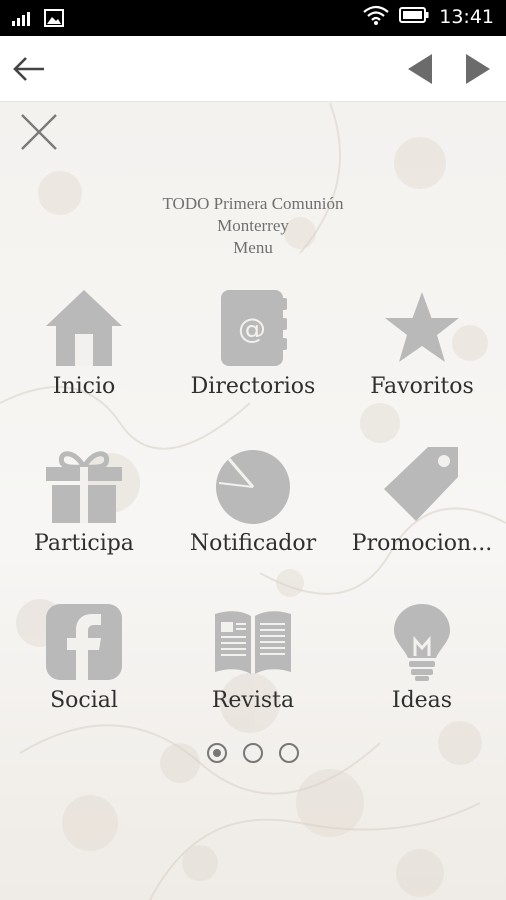  I want to click on close-icon, so click(39, 132).